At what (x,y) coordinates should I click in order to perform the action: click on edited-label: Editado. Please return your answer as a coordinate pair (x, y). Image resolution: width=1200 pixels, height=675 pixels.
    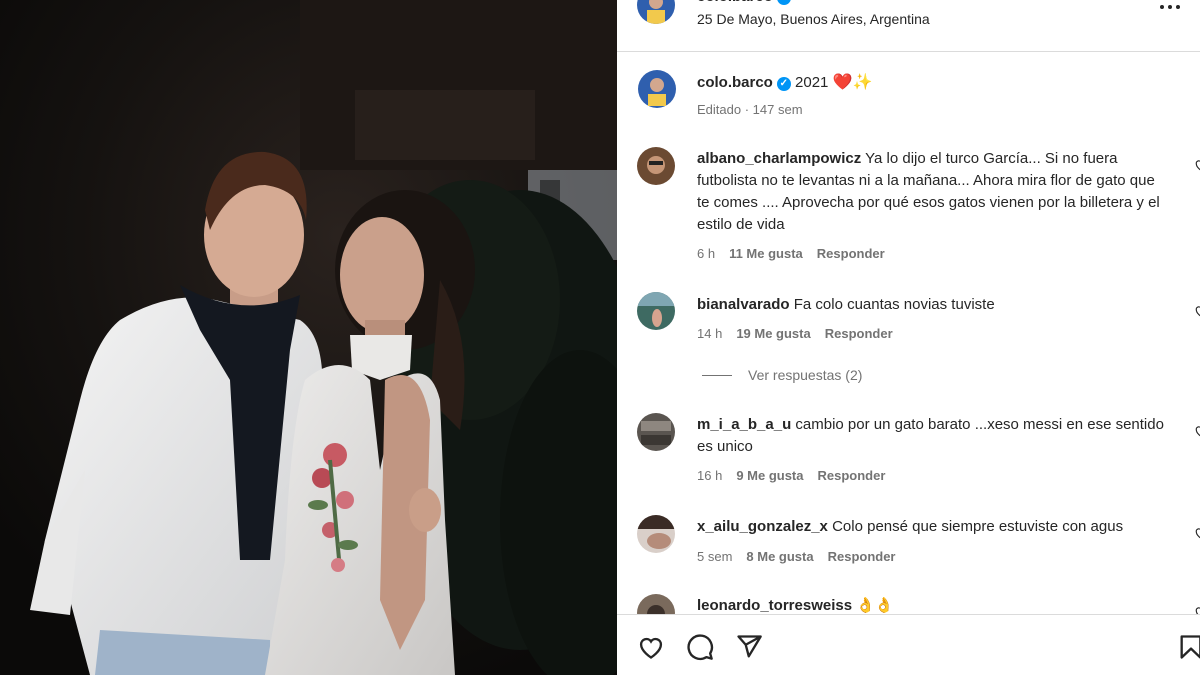
    Looking at the image, I should click on (719, 109).